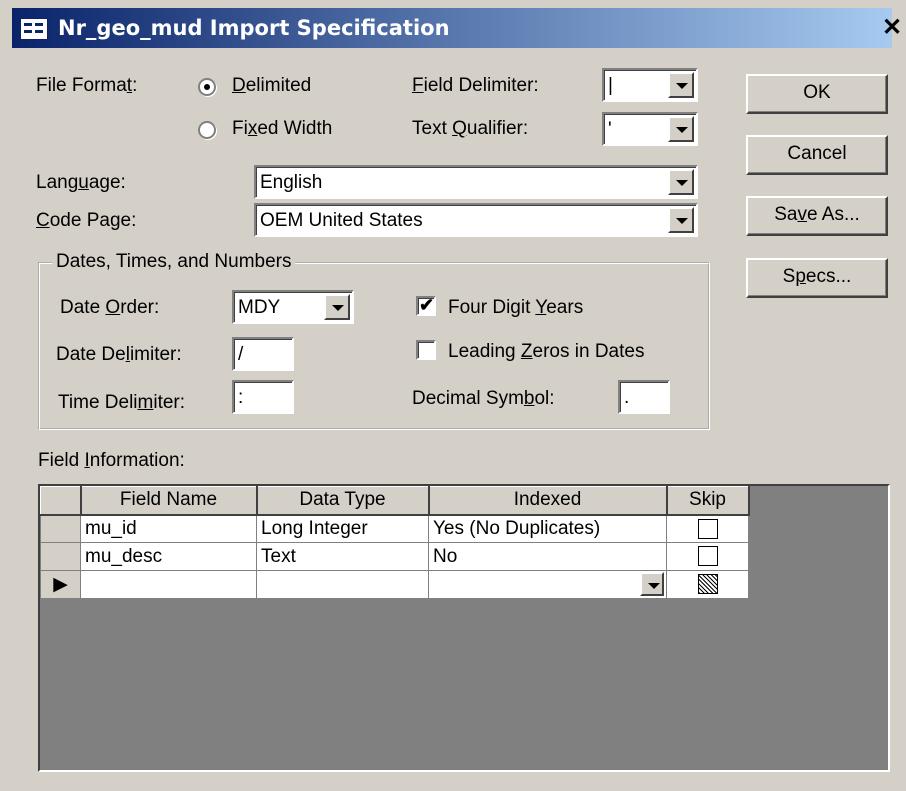  I want to click on four-digit-years-label: Four Digit Years, so click(515, 308).